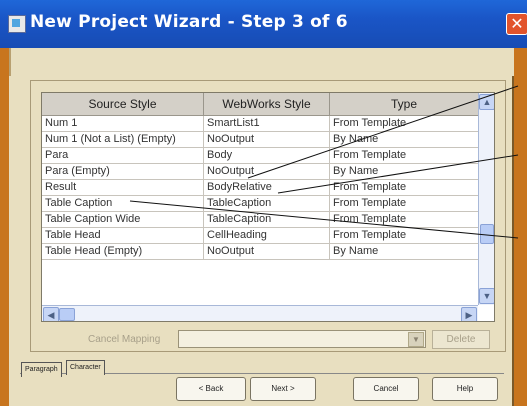 The width and height of the screenshot is (527, 406). What do you see at coordinates (383, 132) in the screenshot?
I see `callout-line-body` at bounding box center [383, 132].